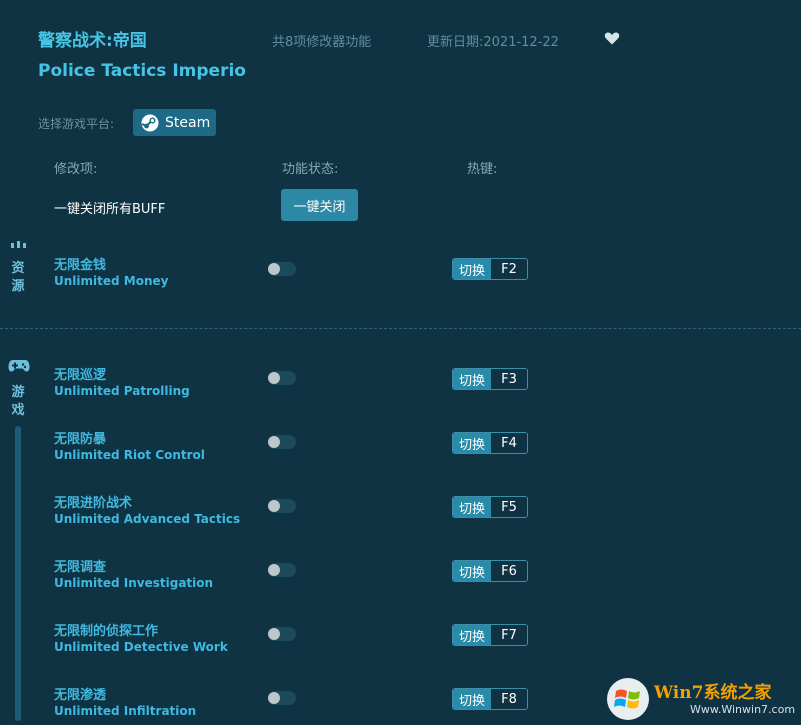 This screenshot has width=801, height=725. Describe the element at coordinates (493, 40) in the screenshot. I see `update-date: 更新日期:2021-12-22` at that location.